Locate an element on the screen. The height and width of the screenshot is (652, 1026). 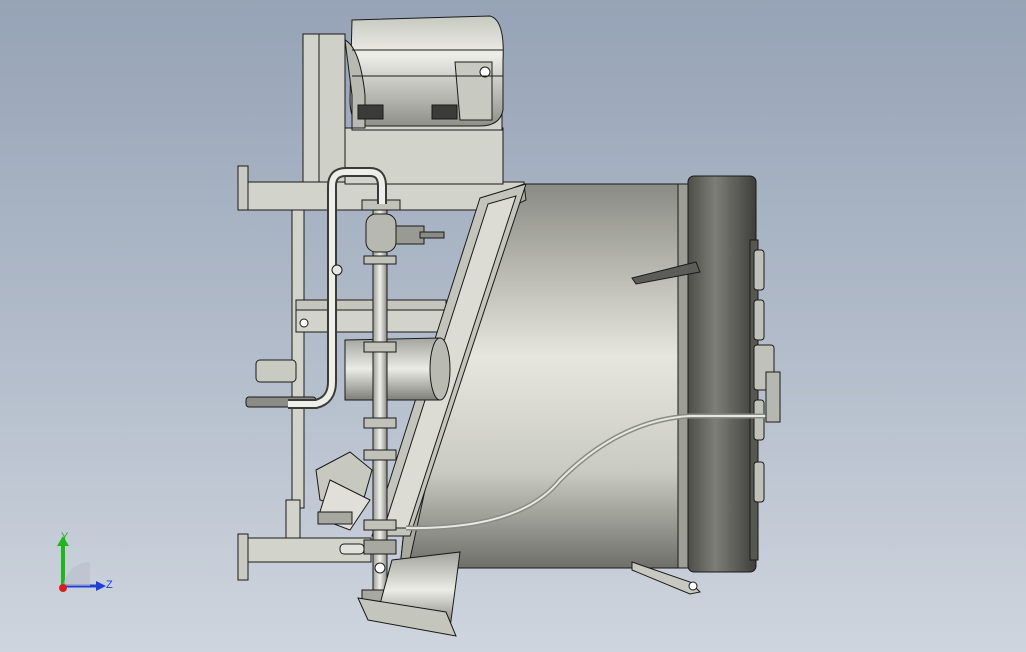
y-strainer is located at coordinates (344, 491).